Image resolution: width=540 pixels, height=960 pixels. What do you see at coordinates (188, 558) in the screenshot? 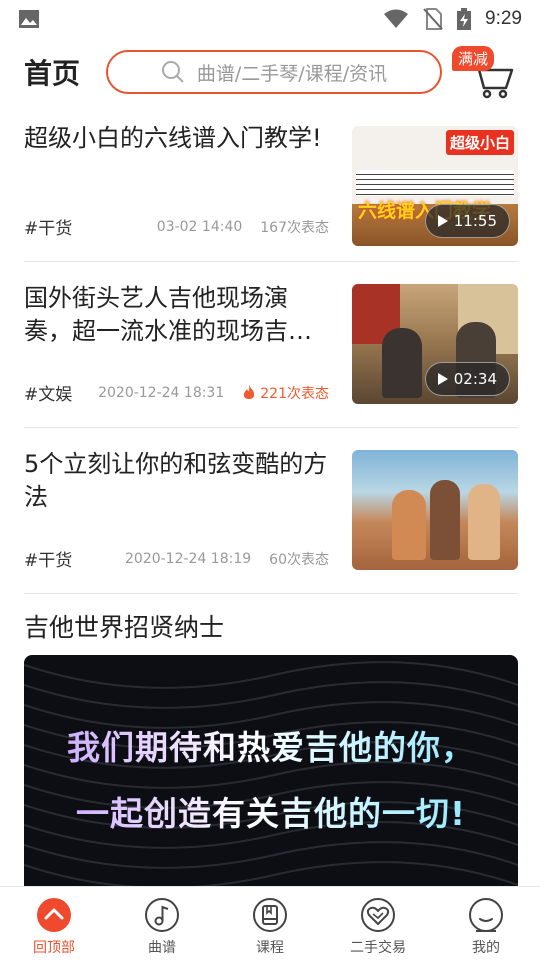
I see `article-date: 2020-12-24 18:19` at bounding box center [188, 558].